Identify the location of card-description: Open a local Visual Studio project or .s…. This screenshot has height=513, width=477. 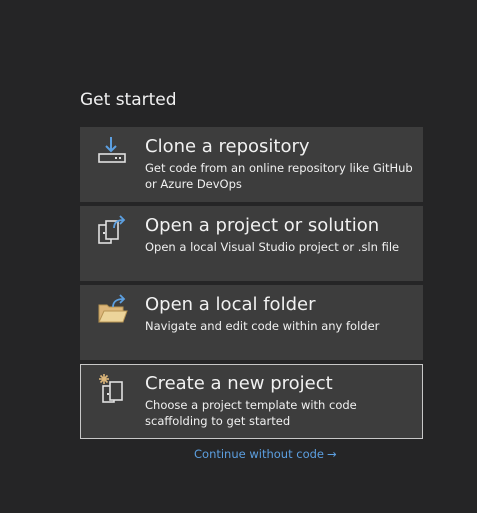
(272, 247).